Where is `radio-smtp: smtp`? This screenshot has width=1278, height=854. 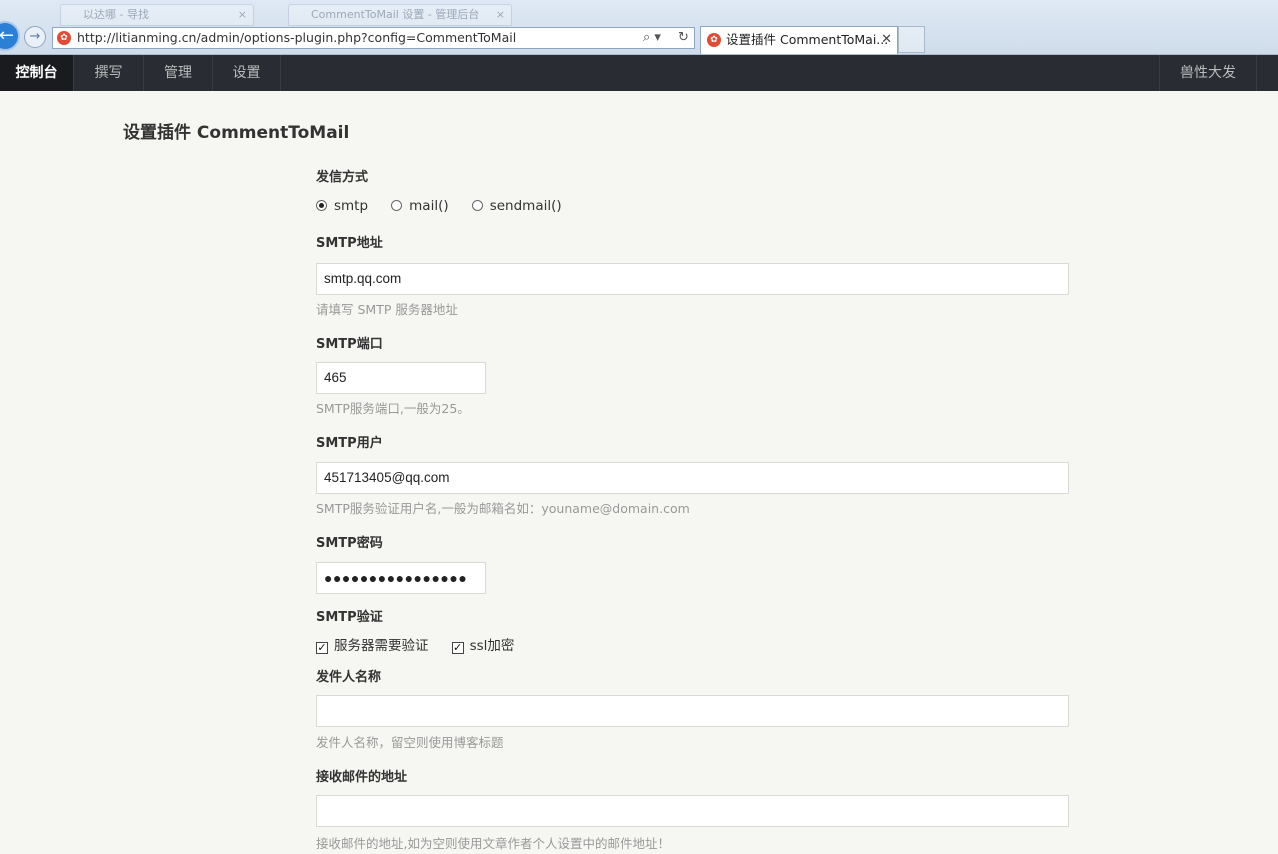
radio-smtp: smtp is located at coordinates (342, 206).